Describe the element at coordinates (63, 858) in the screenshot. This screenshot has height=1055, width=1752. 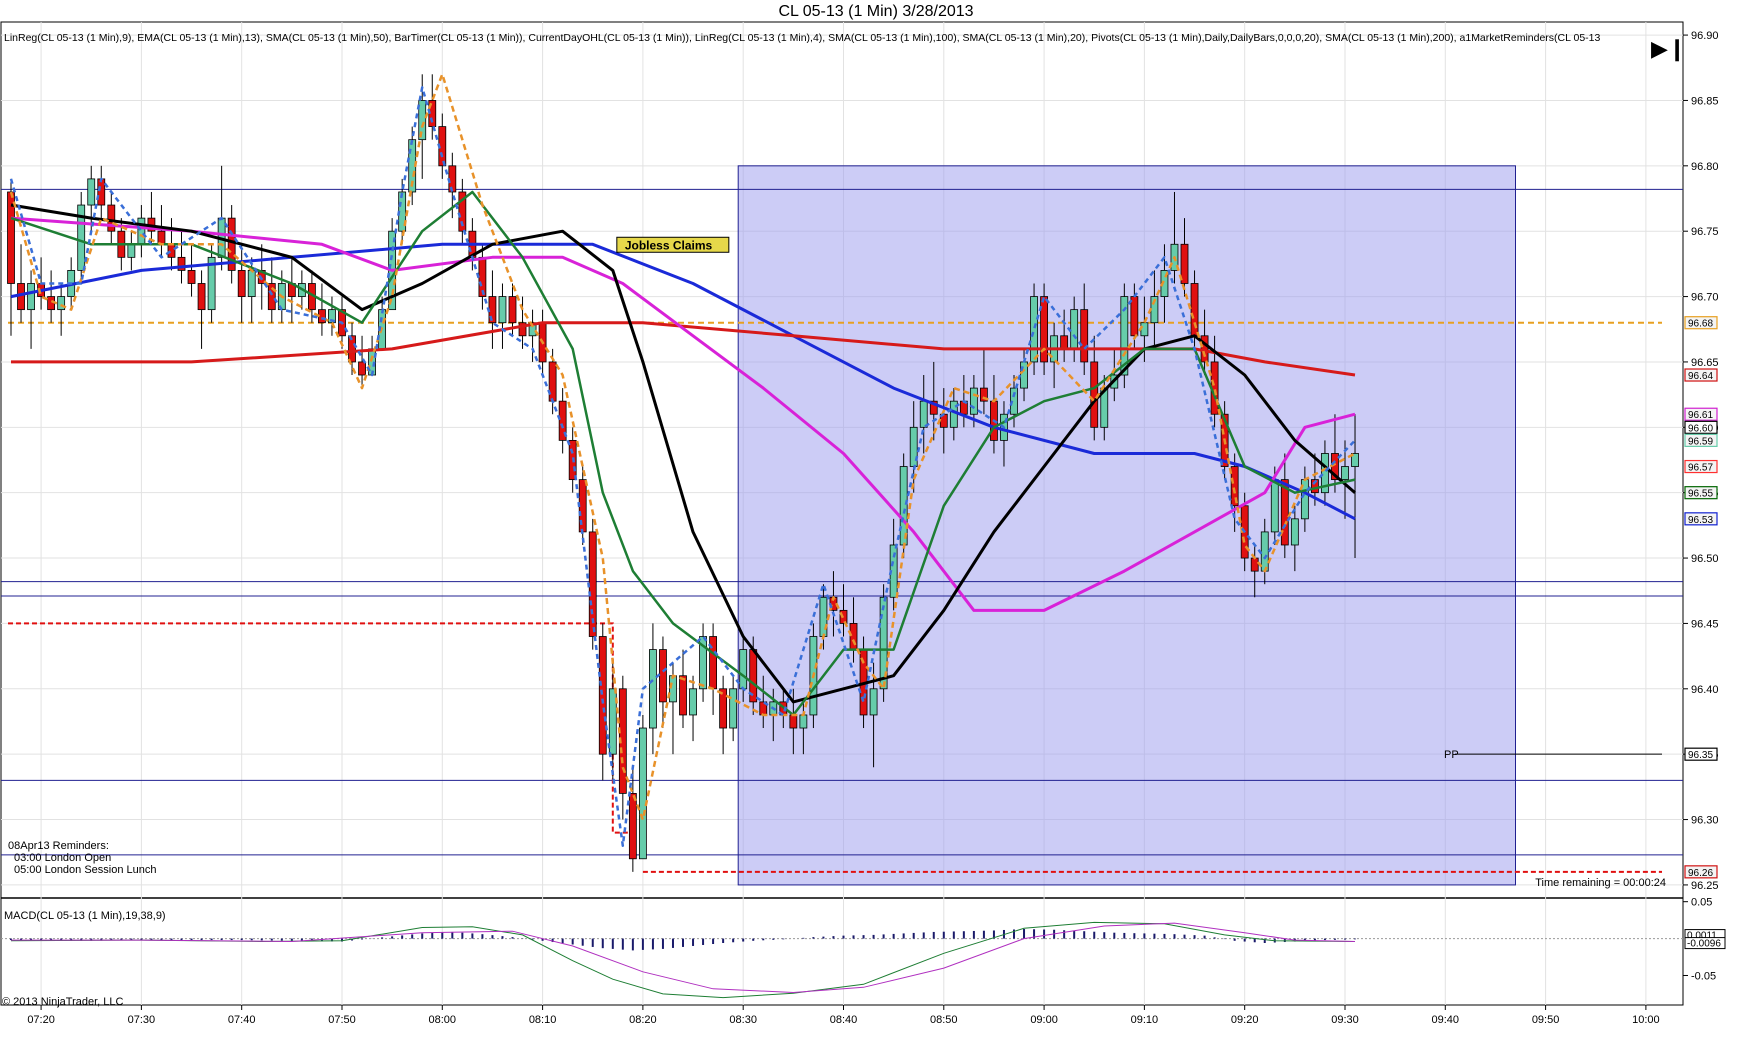
I see `reminder-line-1: 03:00 London Open` at that location.